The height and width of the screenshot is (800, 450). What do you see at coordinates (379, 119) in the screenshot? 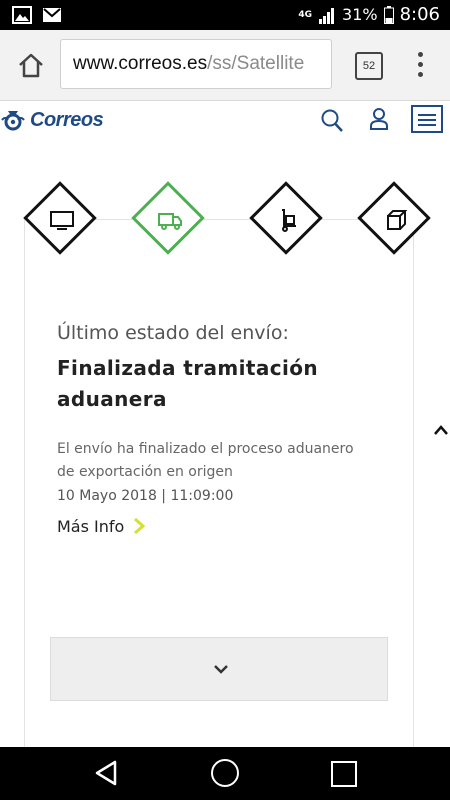
I see `user-icon` at bounding box center [379, 119].